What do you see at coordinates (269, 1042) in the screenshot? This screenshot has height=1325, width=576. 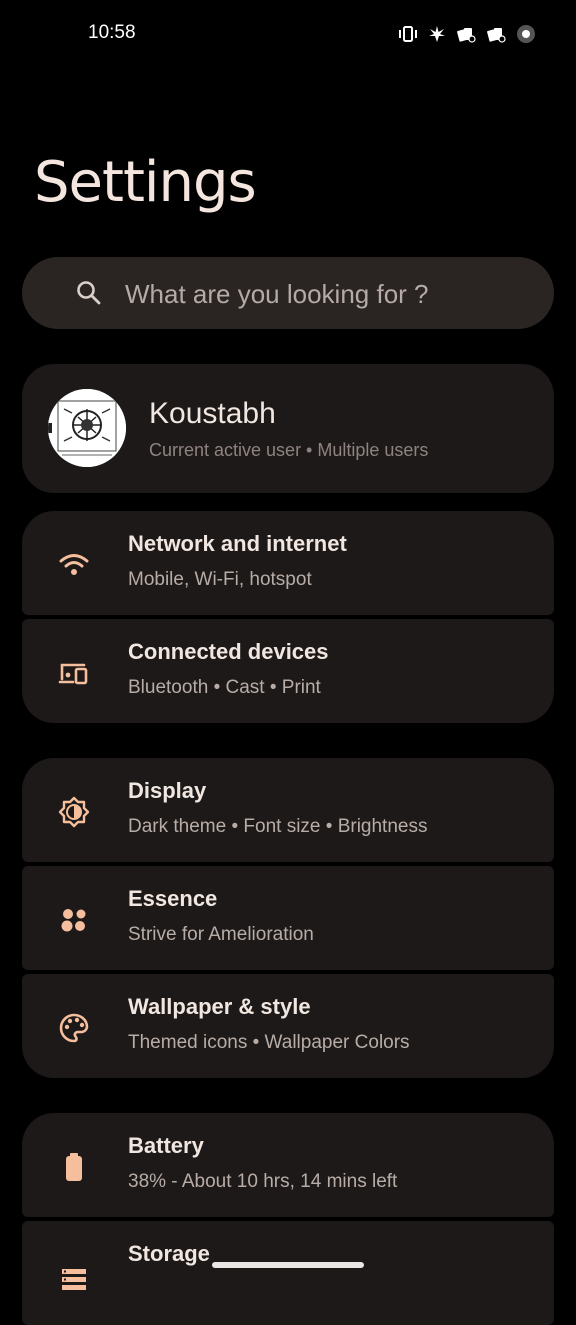 I see `item-subtitle: Themed icons • Wallpaper Colors` at bounding box center [269, 1042].